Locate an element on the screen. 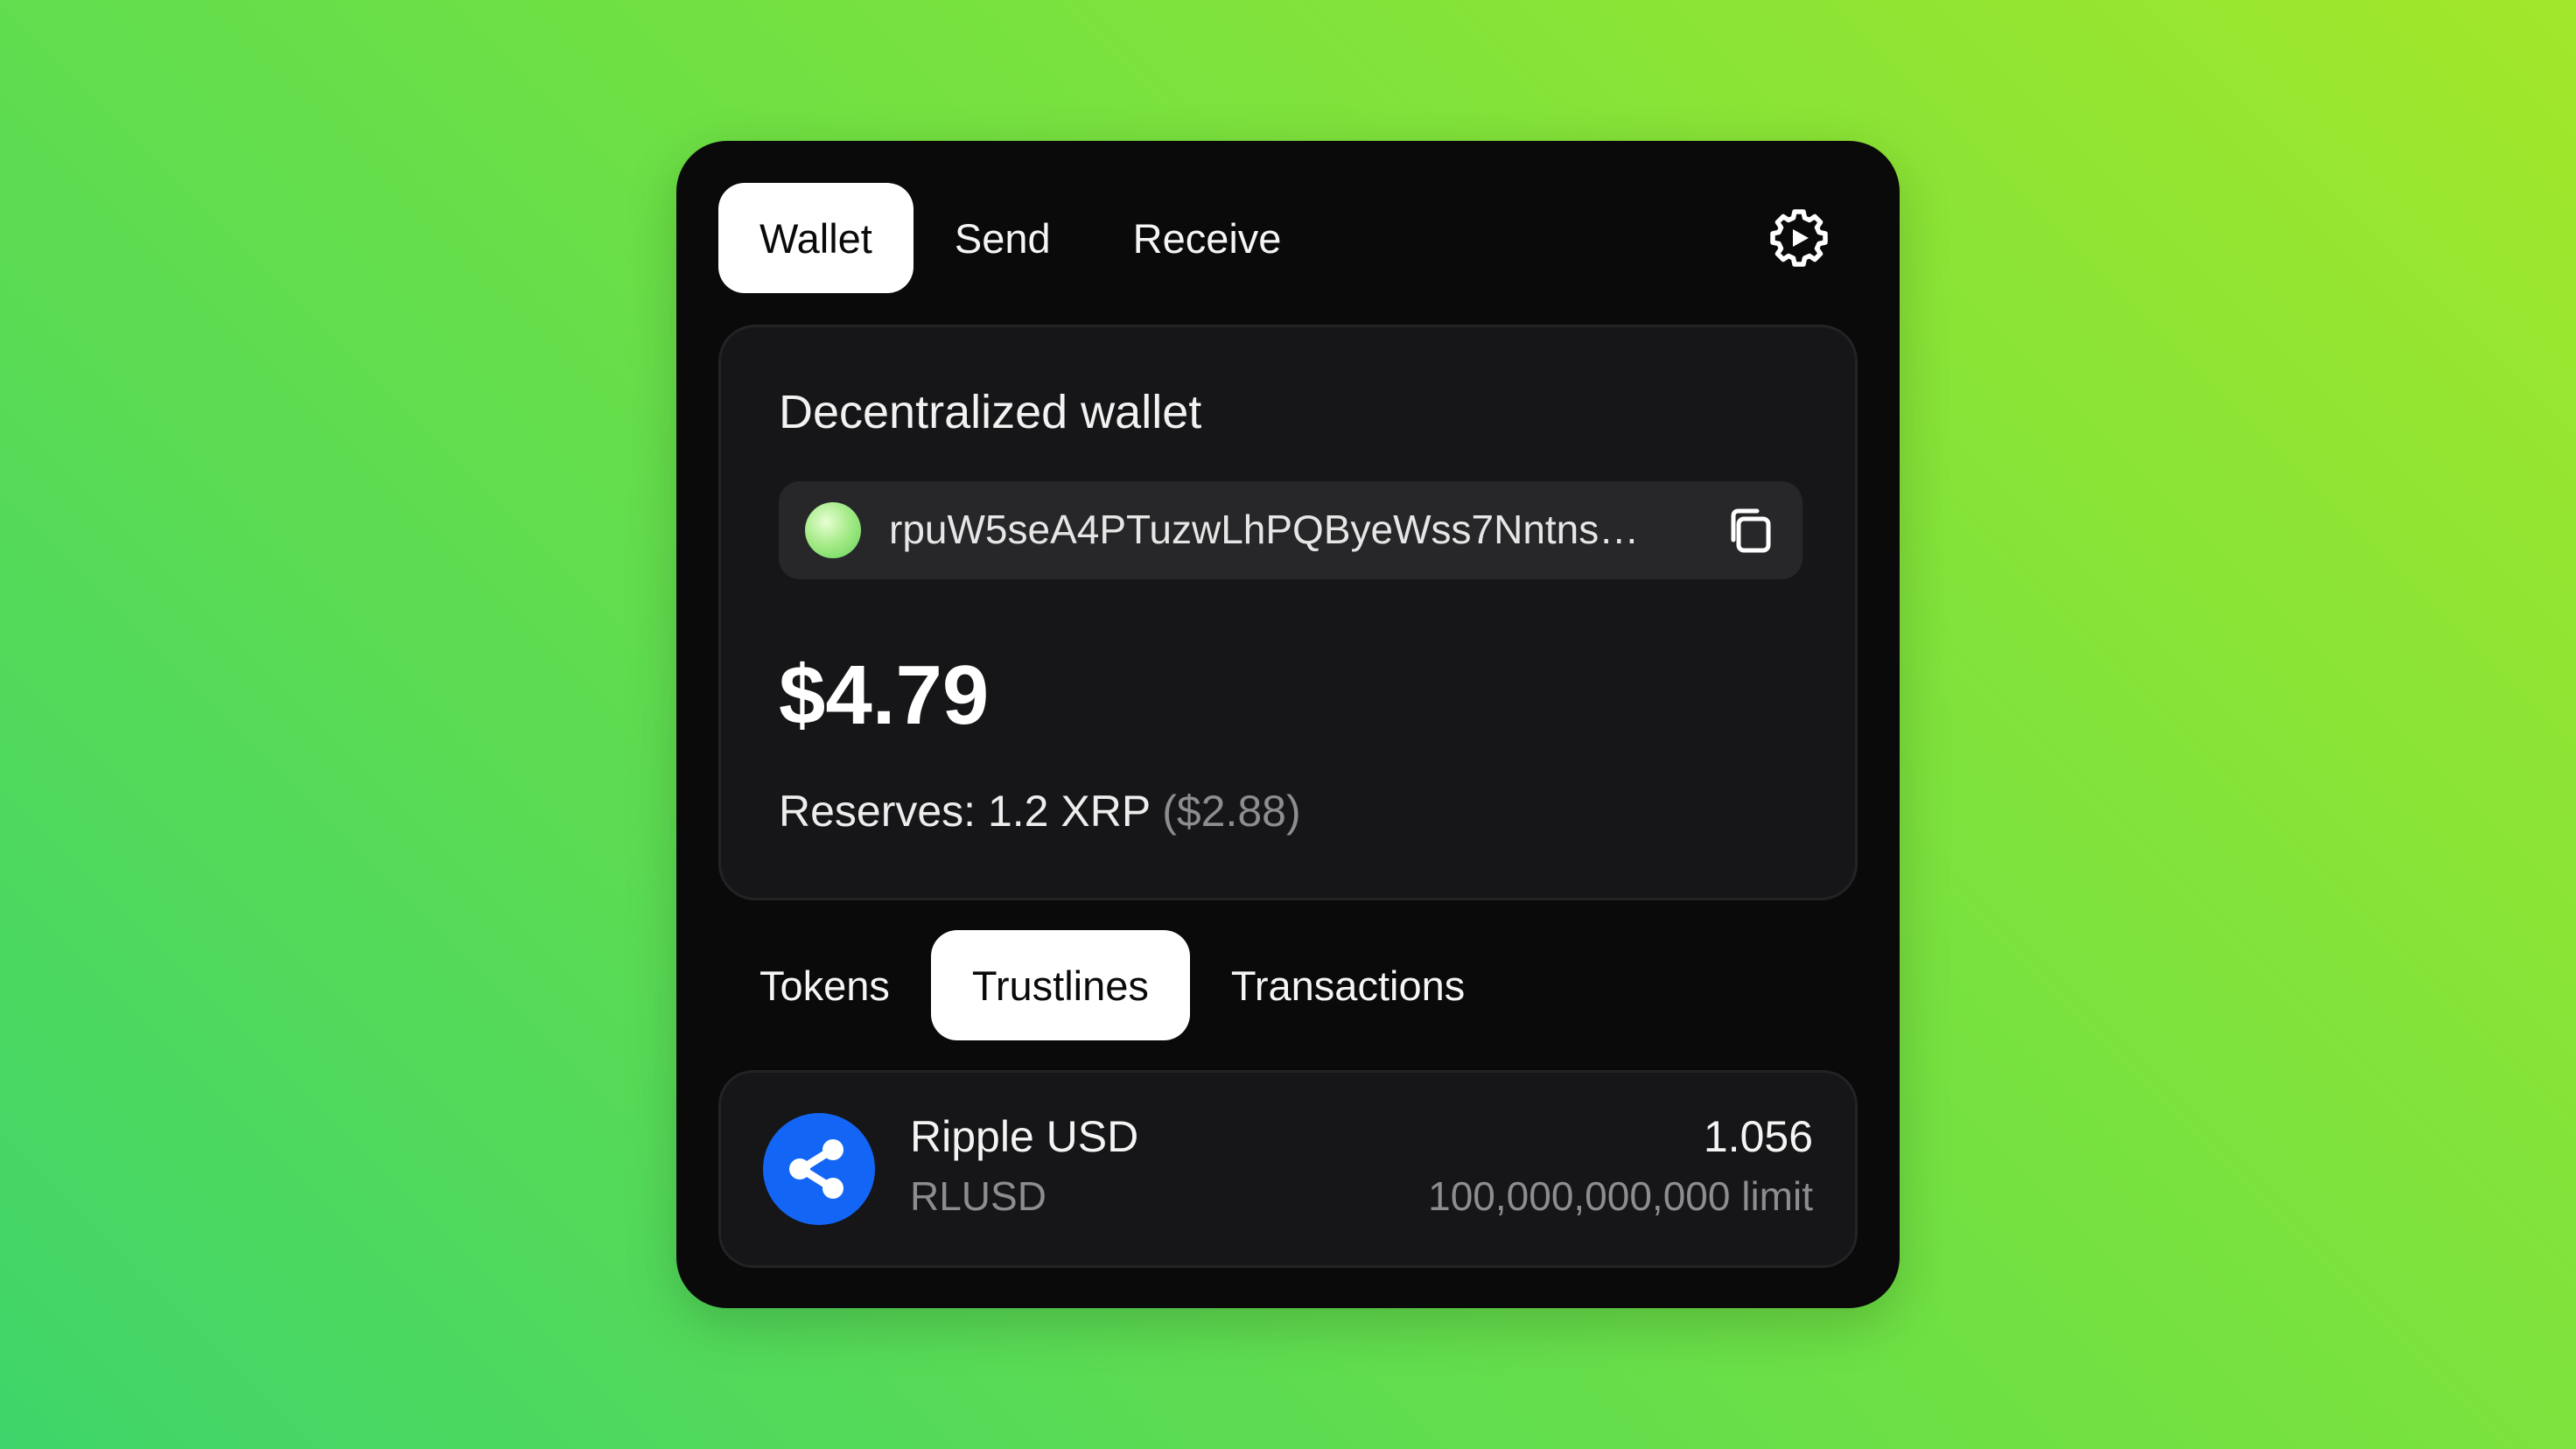 The height and width of the screenshot is (1449, 2576). tab-receive: Receive is located at coordinates (1207, 238).